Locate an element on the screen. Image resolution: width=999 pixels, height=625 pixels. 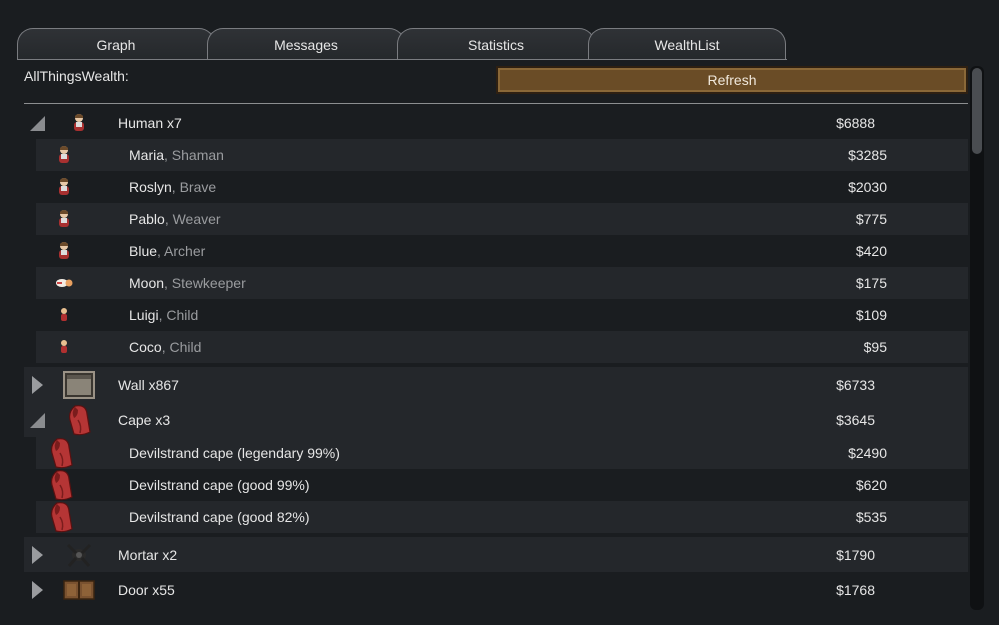
group-label: Human x7 is located at coordinates (150, 122).